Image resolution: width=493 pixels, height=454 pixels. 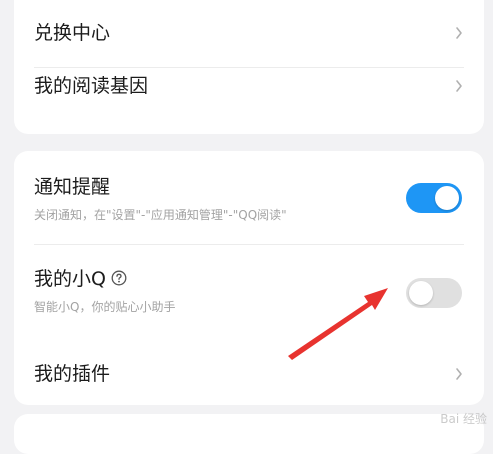 What do you see at coordinates (434, 198) in the screenshot?
I see `notification-toggle` at bounding box center [434, 198].